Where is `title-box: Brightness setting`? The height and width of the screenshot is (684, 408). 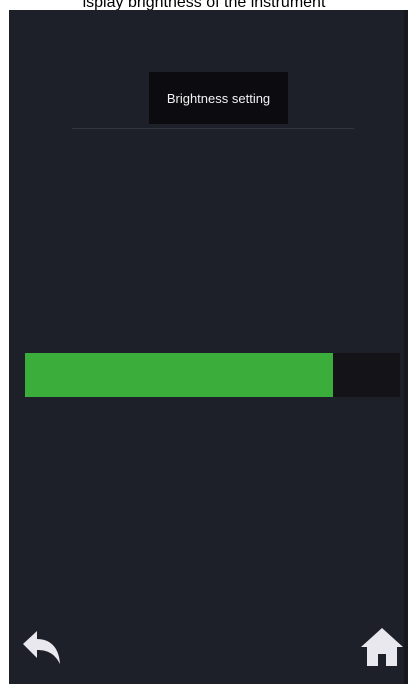
title-box: Brightness setting is located at coordinates (218, 98).